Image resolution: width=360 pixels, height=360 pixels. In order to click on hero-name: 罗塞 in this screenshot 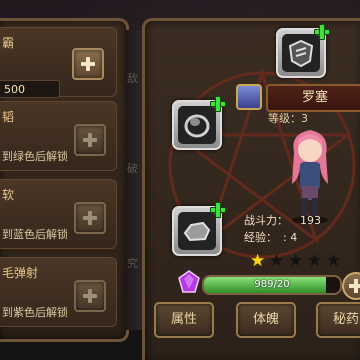, I will do `click(314, 97)`.